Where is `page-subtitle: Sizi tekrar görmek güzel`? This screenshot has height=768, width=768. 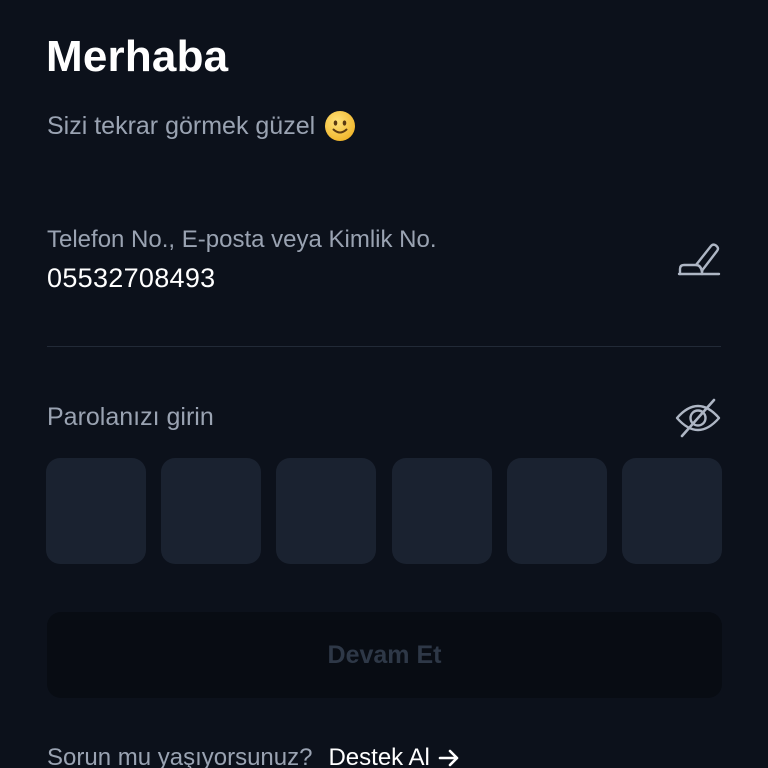 page-subtitle: Sizi tekrar görmek güzel is located at coordinates (201, 126).